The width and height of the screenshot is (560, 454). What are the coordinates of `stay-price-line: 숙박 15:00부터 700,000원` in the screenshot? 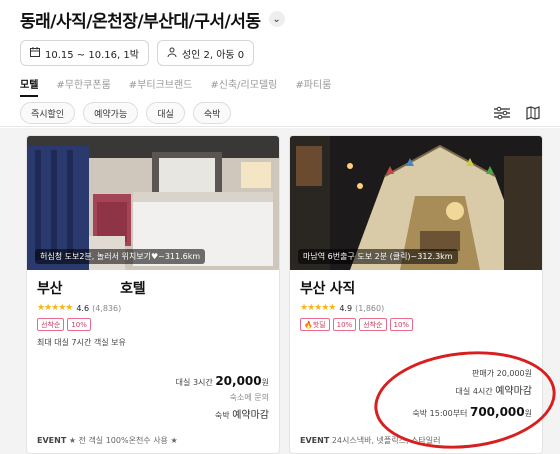 It's located at (472, 412).